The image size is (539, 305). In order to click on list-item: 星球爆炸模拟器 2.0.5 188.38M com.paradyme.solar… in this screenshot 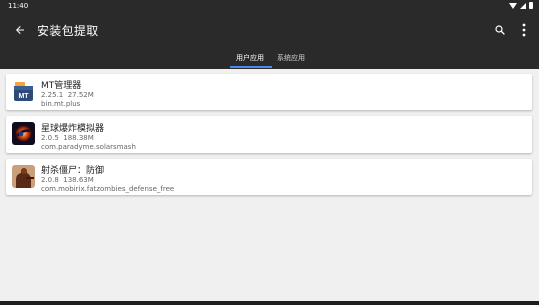, I will do `click(269, 134)`.